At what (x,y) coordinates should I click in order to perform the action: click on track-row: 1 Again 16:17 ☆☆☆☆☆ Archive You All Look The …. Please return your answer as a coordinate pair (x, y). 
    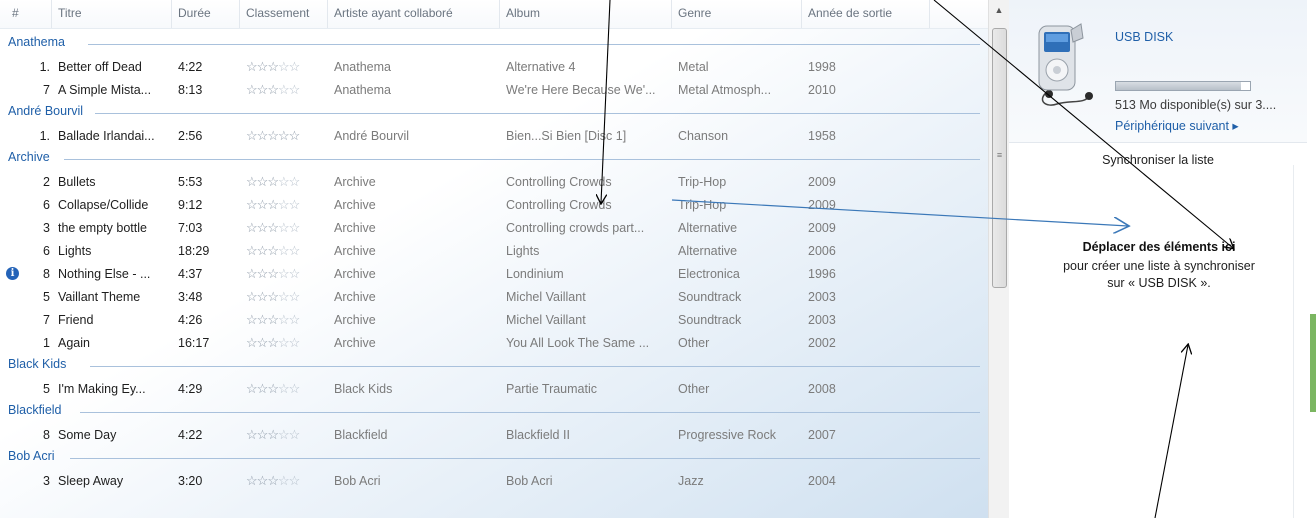
    Looking at the image, I should click on (494, 342).